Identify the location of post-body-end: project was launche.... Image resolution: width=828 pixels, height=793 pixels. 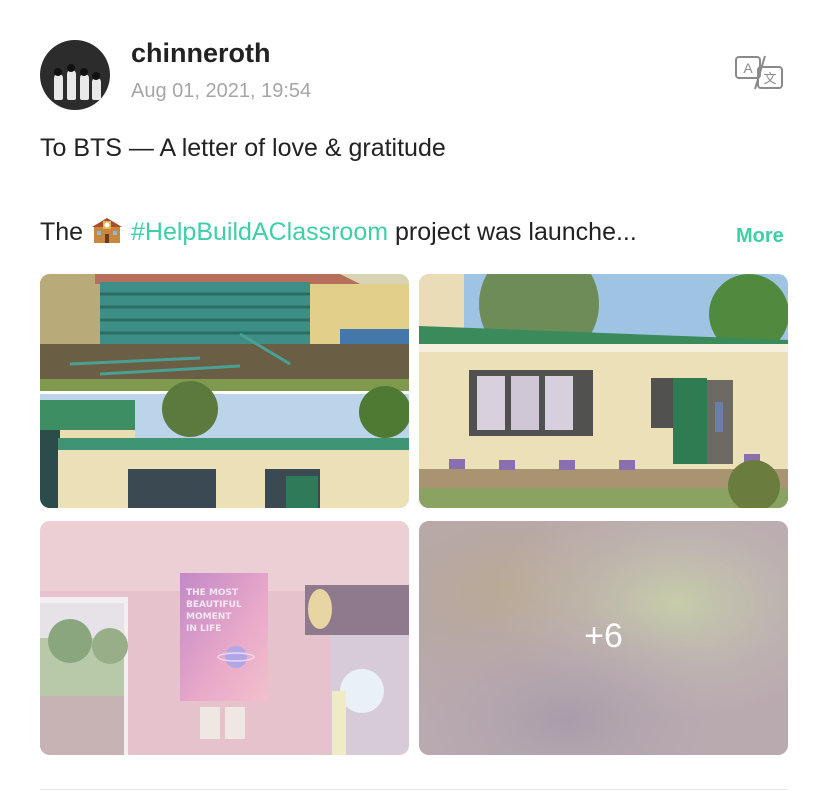
(516, 232).